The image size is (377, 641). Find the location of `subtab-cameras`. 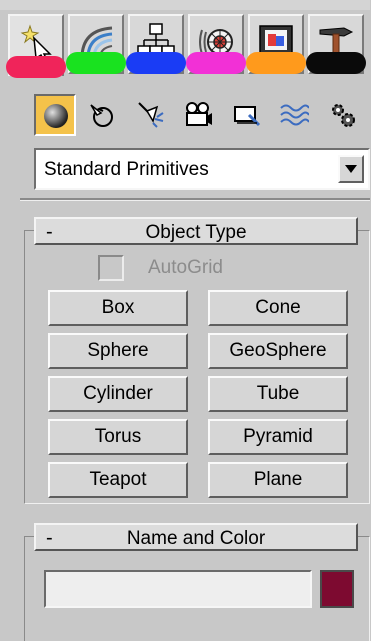

subtab-cameras is located at coordinates (199, 115).